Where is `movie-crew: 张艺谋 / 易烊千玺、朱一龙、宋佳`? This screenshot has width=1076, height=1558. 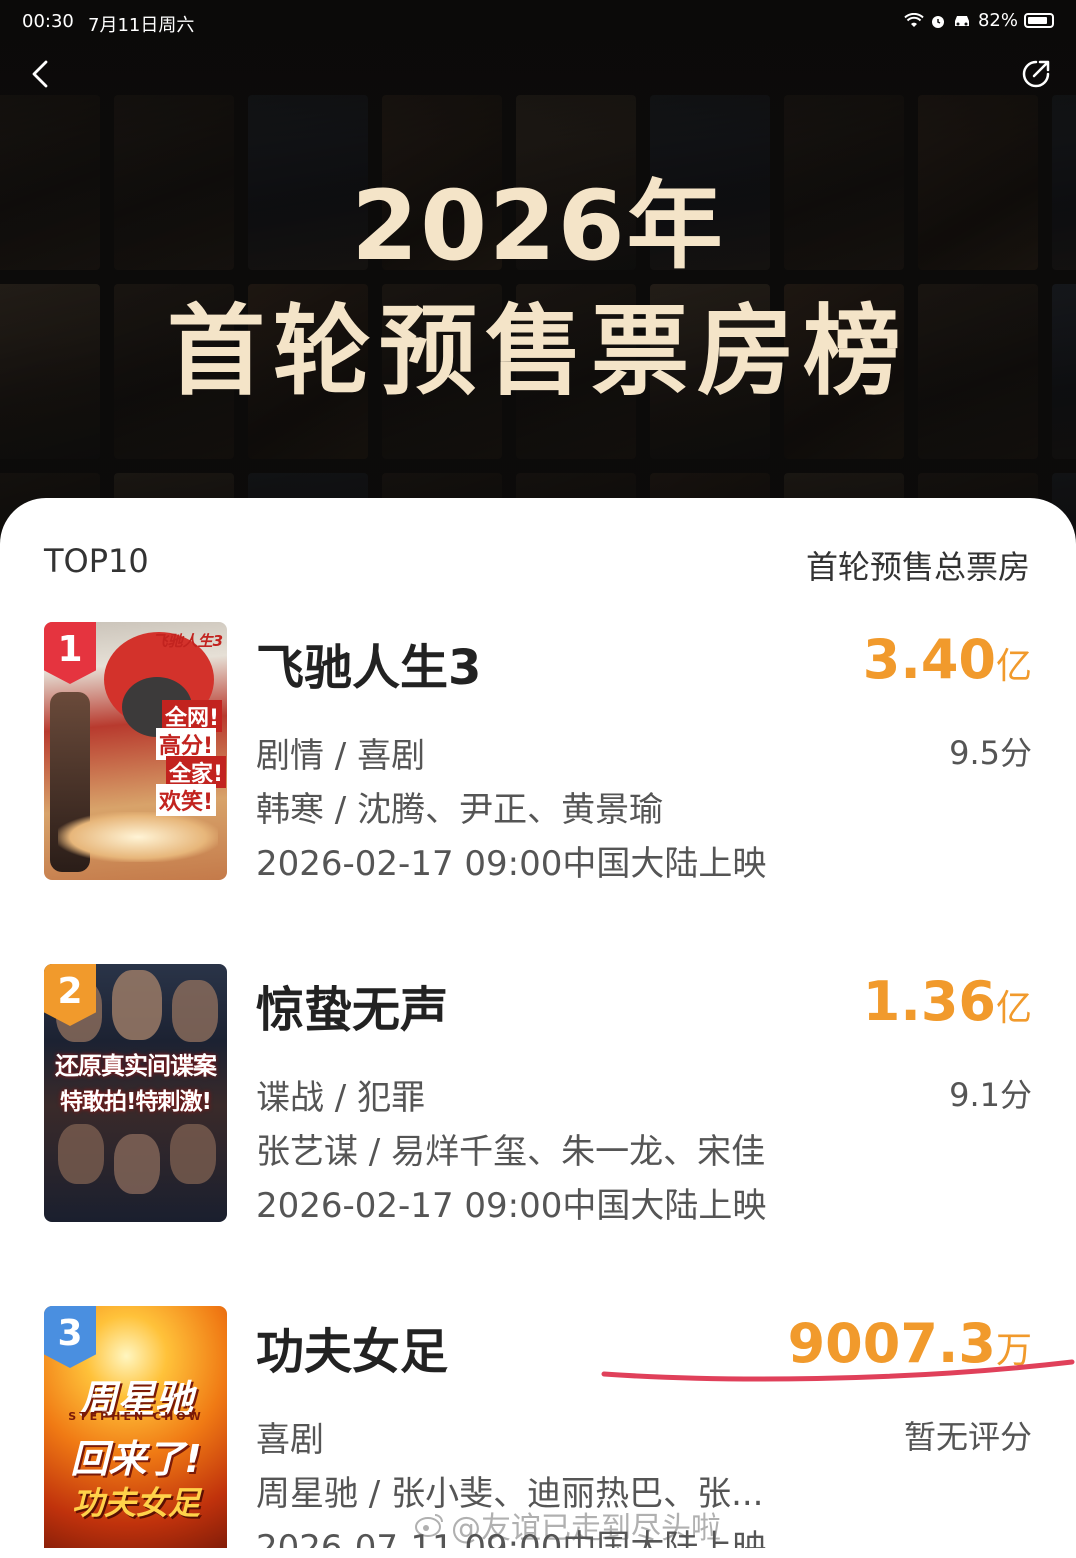 movie-crew: 张艺谋 / 易烊千玺、朱一龙、宋佳 is located at coordinates (511, 1152).